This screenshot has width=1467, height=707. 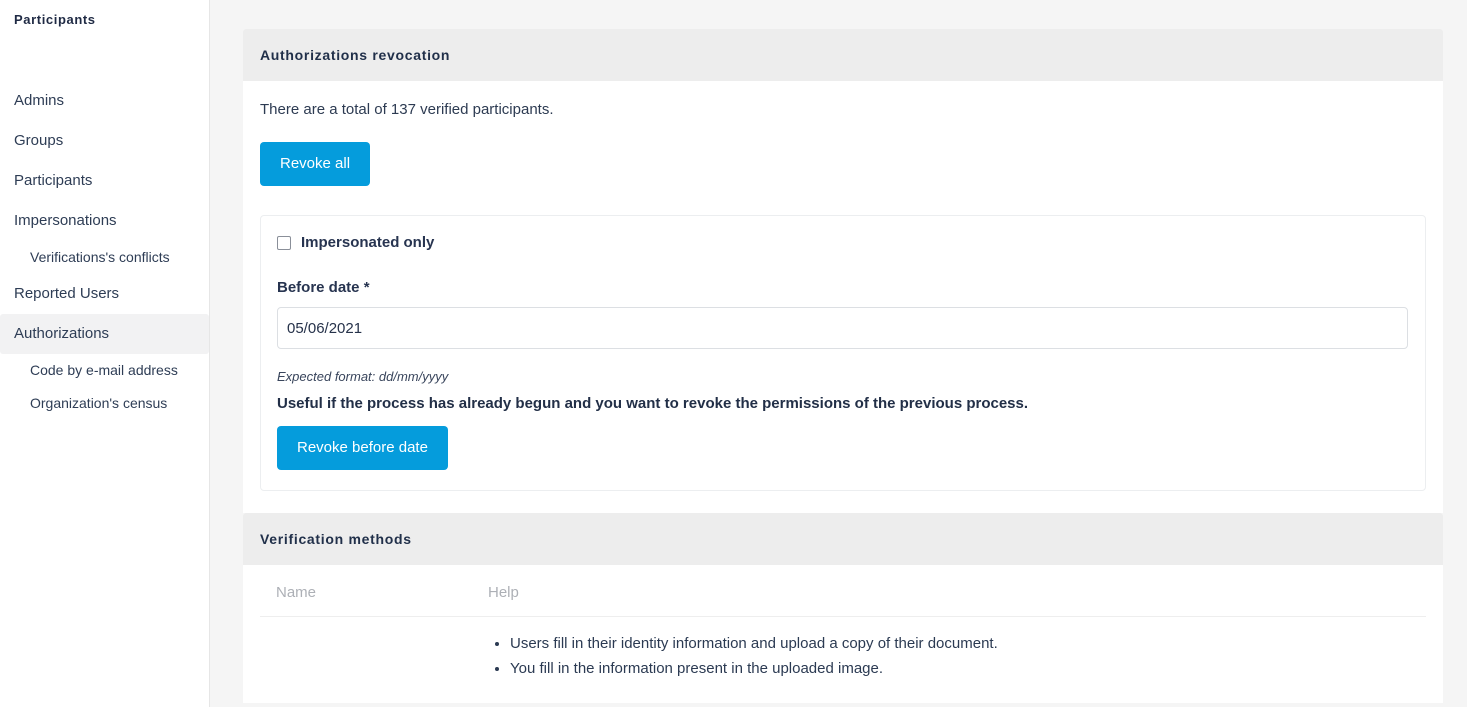 I want to click on table-header-row: Name Help, so click(x=843, y=593).